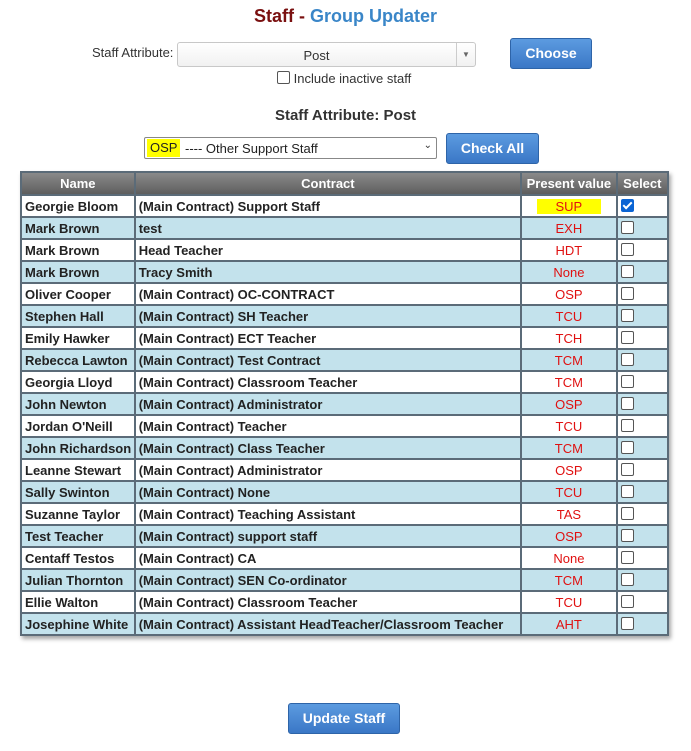  What do you see at coordinates (78, 514) in the screenshot?
I see `staff-name-cell: Suzanne Taylor` at bounding box center [78, 514].